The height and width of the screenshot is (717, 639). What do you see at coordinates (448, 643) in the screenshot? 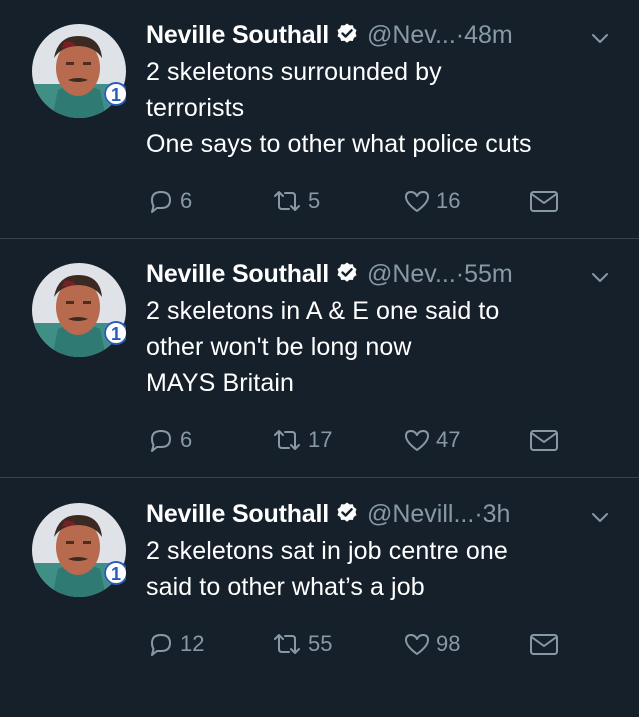
I see `like-count: 98` at bounding box center [448, 643].